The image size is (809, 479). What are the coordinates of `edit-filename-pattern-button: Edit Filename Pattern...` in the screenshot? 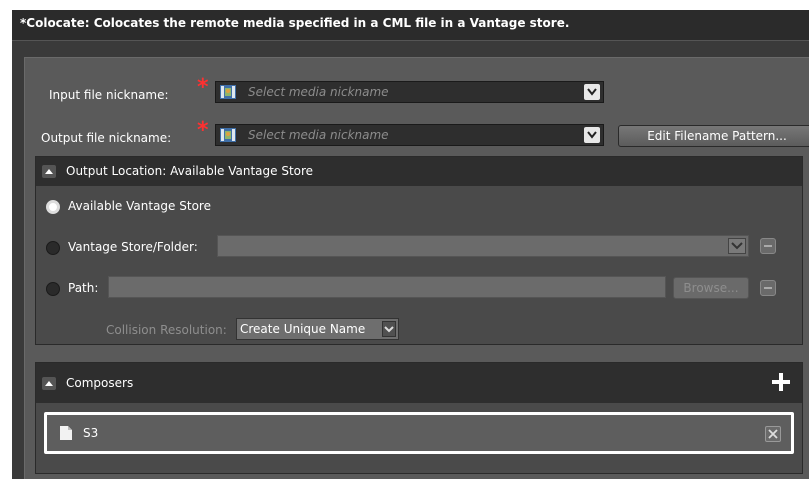 It's located at (713, 136).